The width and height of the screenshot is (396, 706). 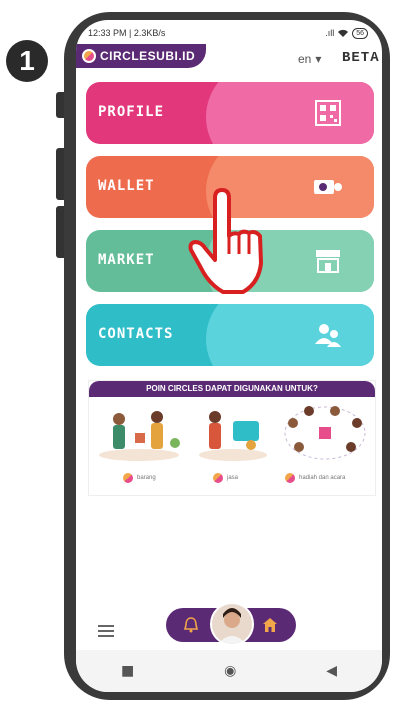 I want to click on caption-text: jasa, so click(x=233, y=478).